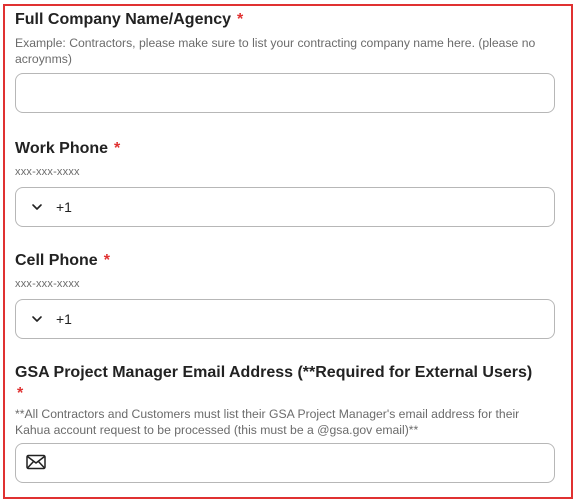 Image resolution: width=585 pixels, height=504 pixels. What do you see at coordinates (51, 319) in the screenshot?
I see `cell-phone-country-select: +1` at bounding box center [51, 319].